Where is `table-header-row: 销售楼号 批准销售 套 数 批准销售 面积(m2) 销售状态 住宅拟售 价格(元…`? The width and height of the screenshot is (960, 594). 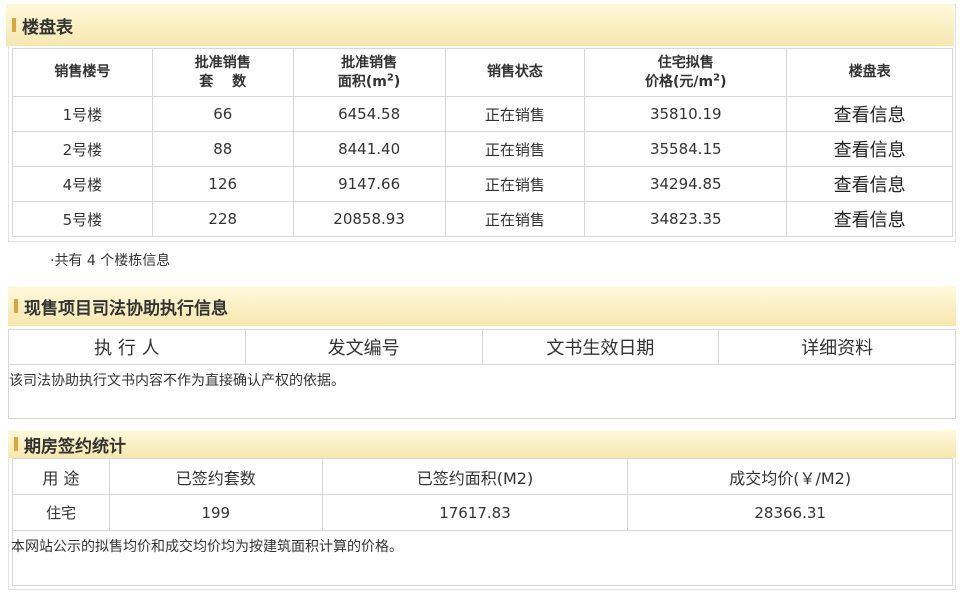 table-header-row: 销售楼号 批准销售 套 数 批准销售 面积(m2) 销售状态 住宅拟售 价格(元… is located at coordinates (482, 72).